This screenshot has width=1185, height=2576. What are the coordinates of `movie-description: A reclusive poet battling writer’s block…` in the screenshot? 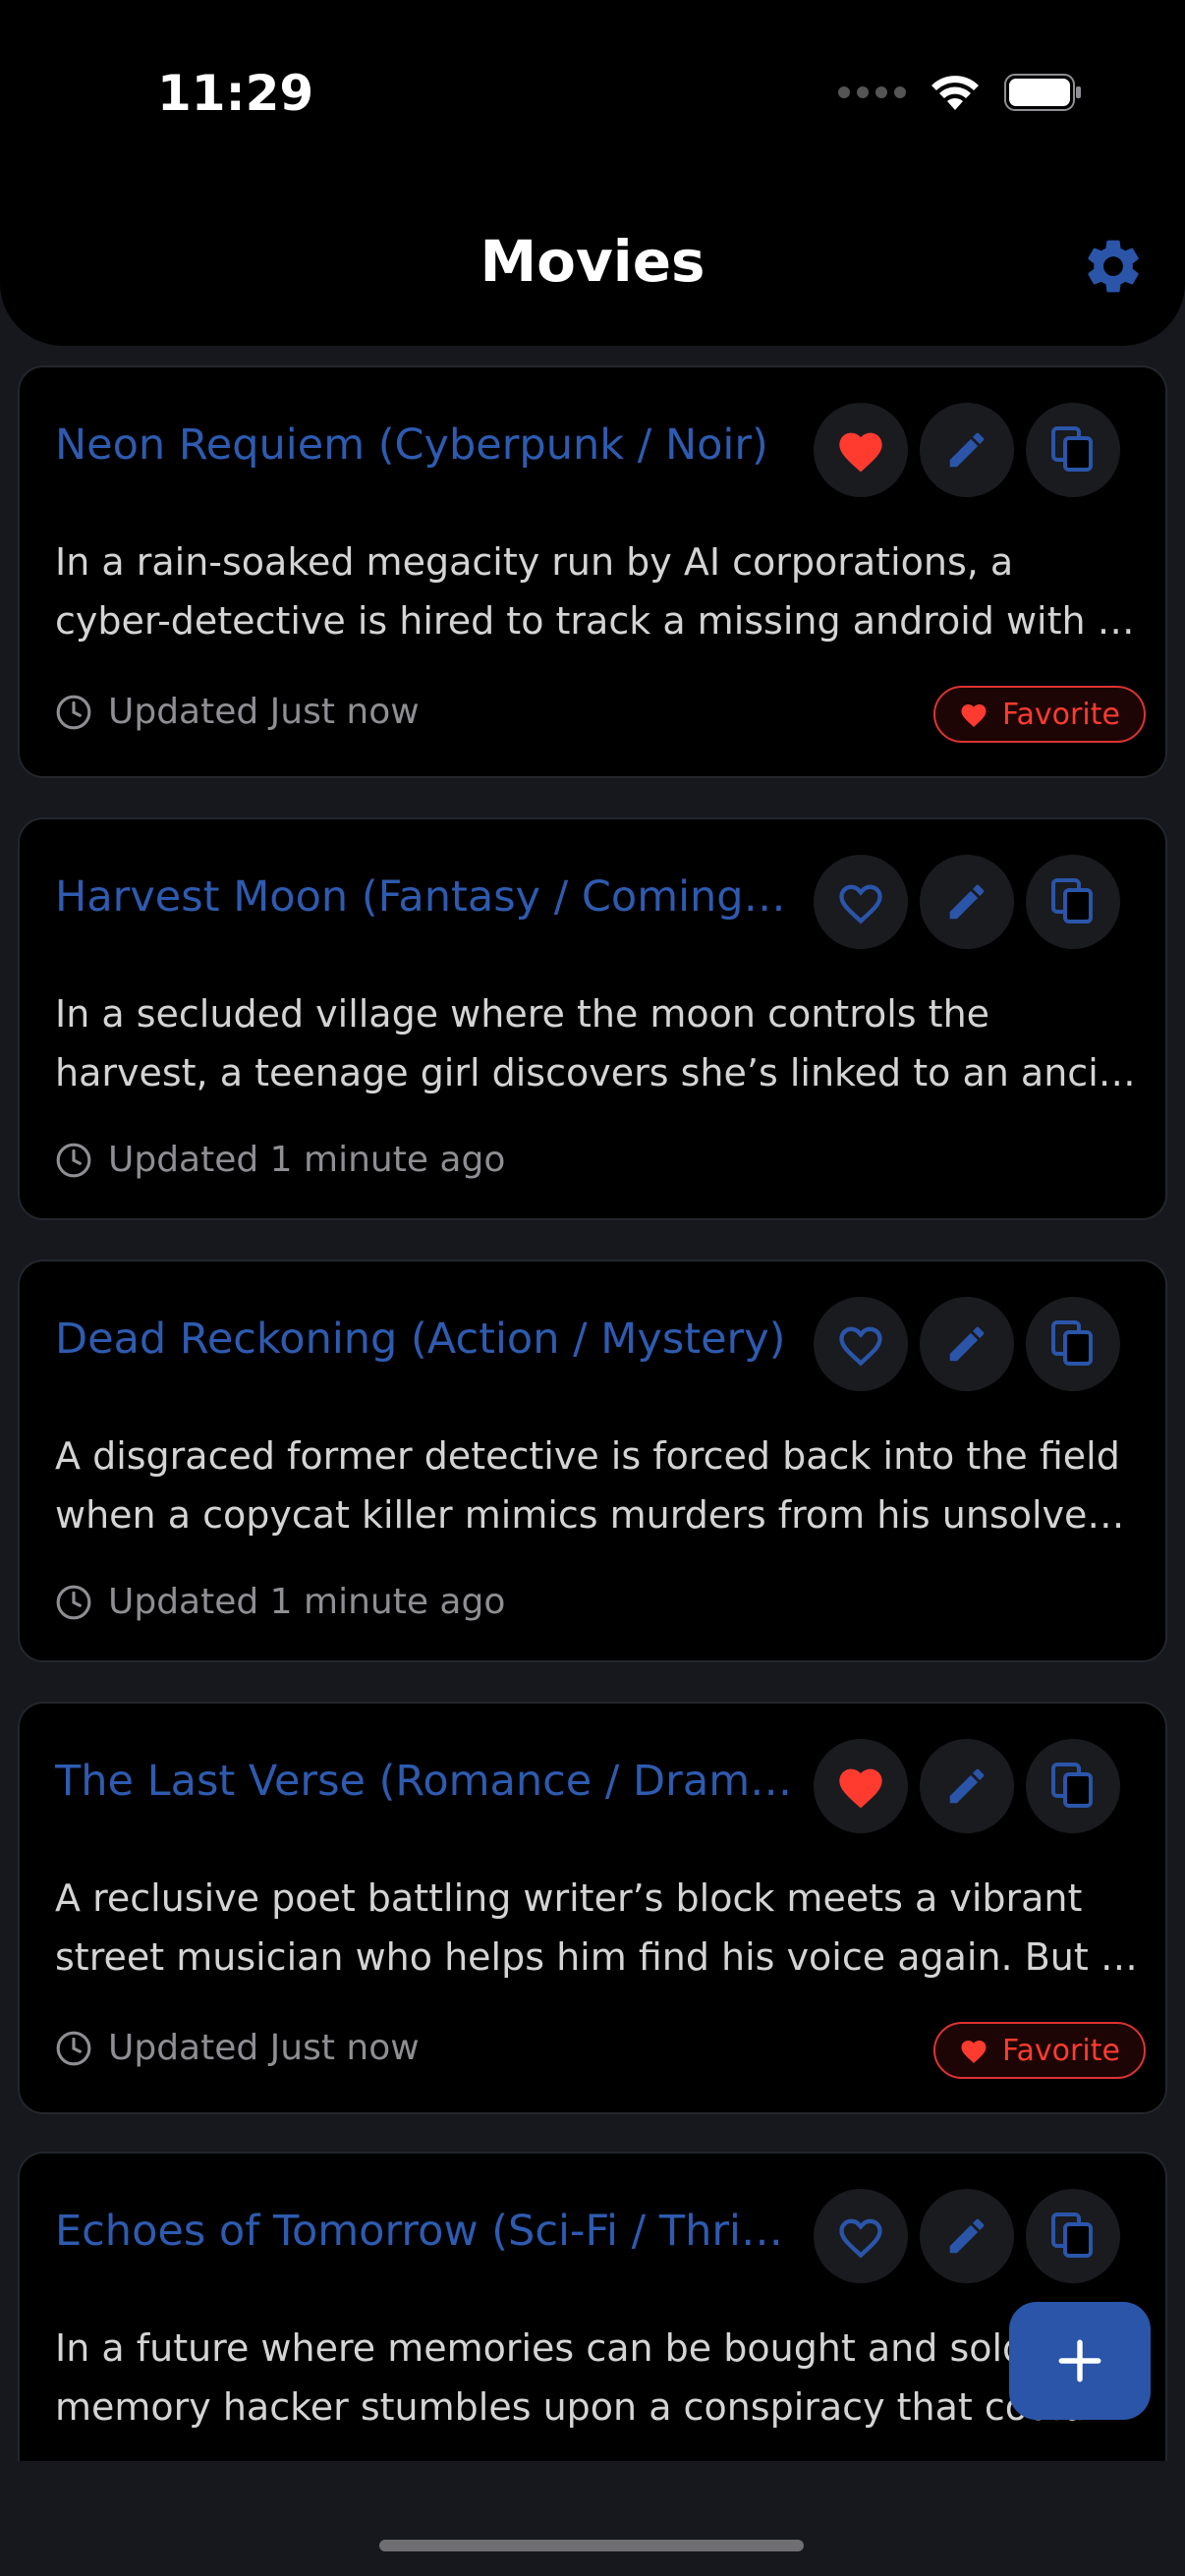 It's located at (600, 1928).